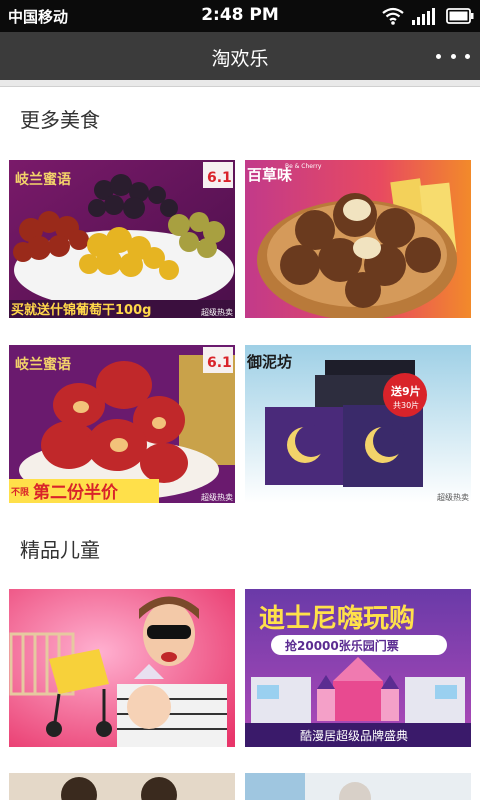 This screenshot has height=800, width=480. I want to click on headline-prefix: 不限, so click(20, 492).